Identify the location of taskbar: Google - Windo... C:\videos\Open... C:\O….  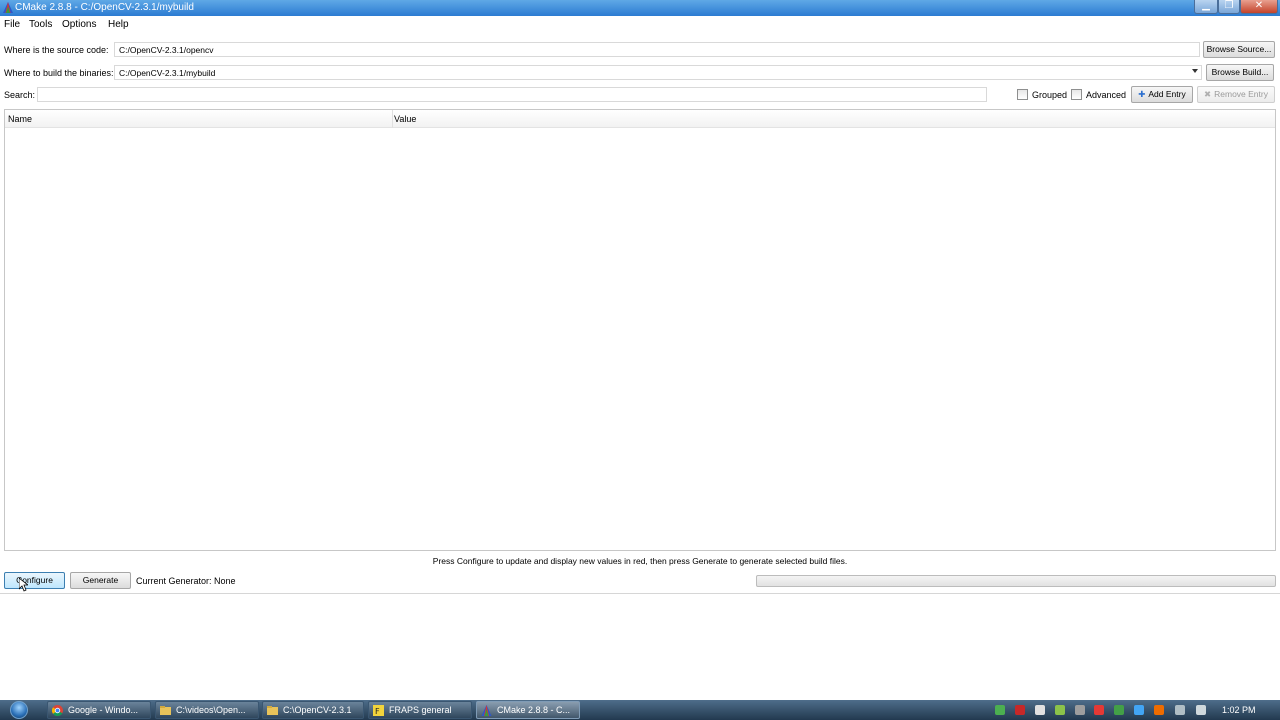
(640, 710).